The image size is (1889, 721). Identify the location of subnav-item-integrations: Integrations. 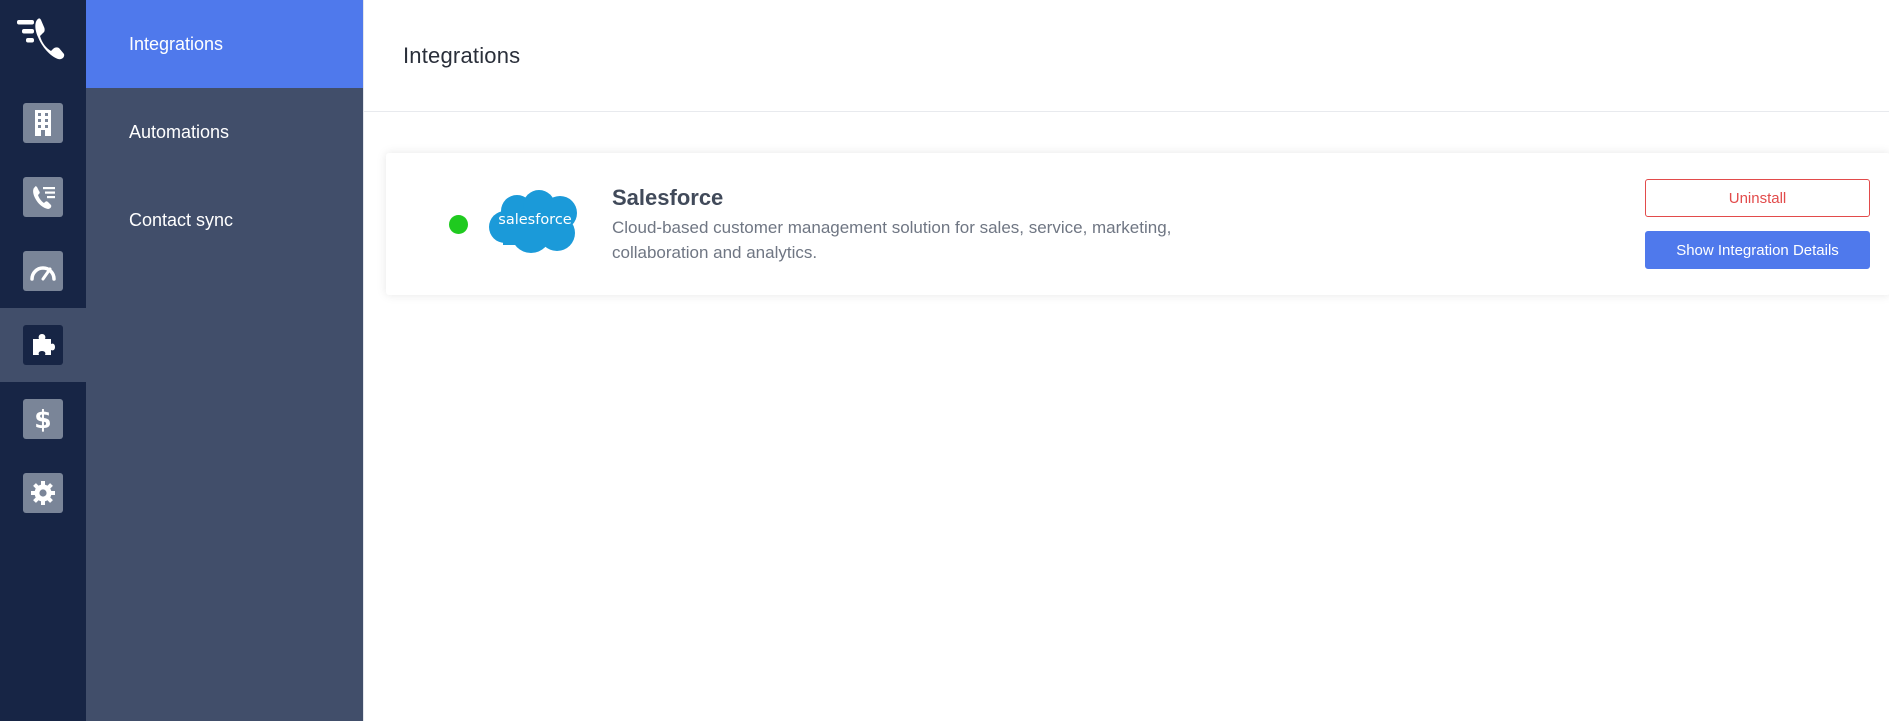
(224, 44).